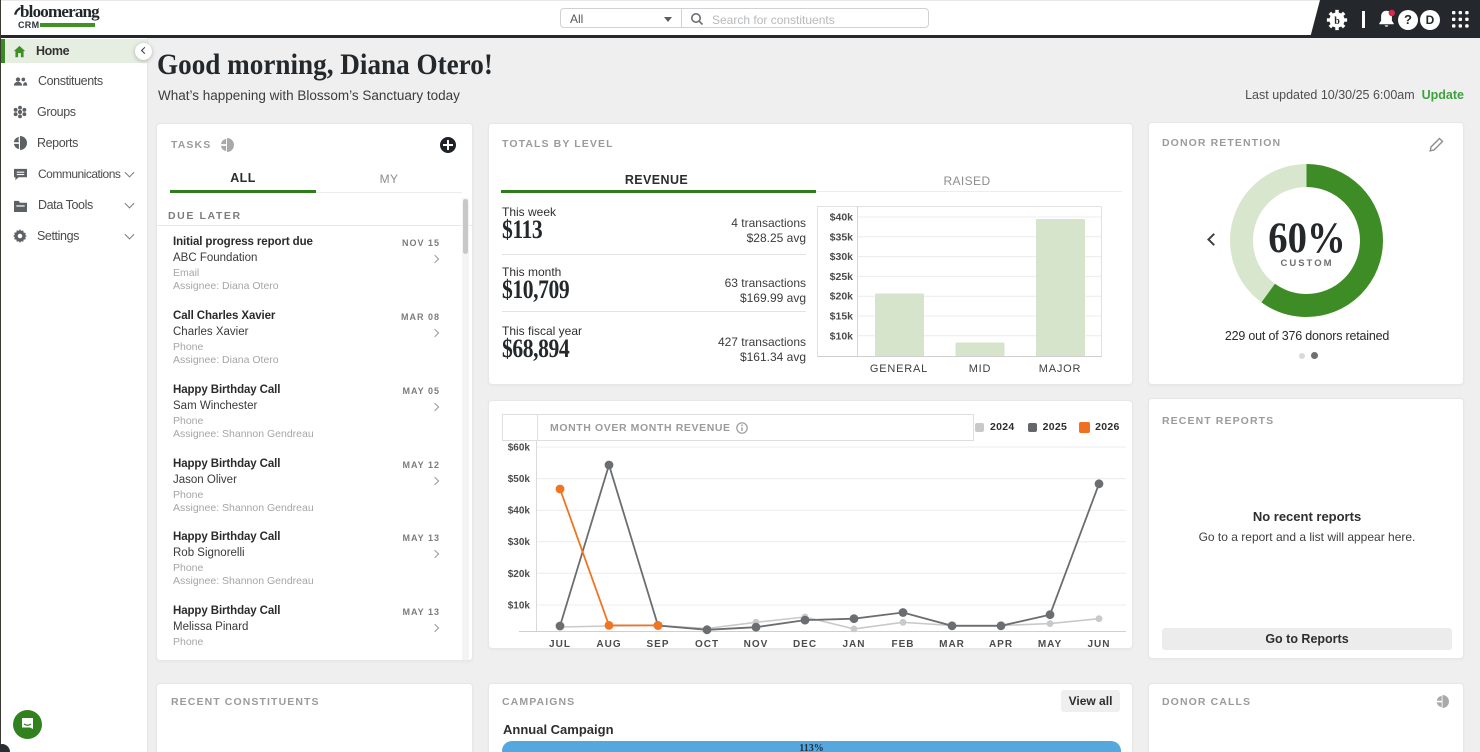 This screenshot has height=752, width=1480. I want to click on svg-text: DEC, so click(805, 644).